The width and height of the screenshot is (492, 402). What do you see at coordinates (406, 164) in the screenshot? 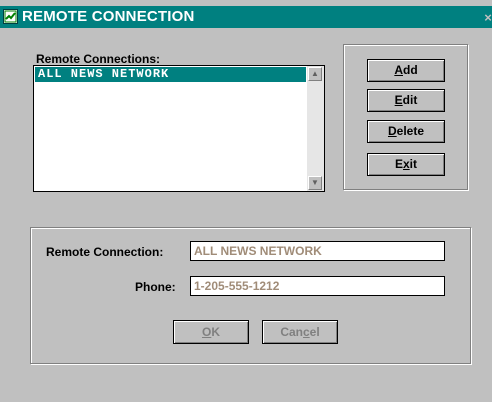
I see `exit-button: Exit` at bounding box center [406, 164].